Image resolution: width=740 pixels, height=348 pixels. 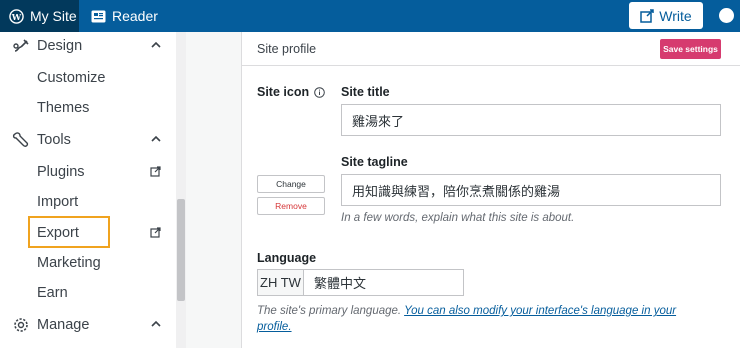 What do you see at coordinates (531, 190) in the screenshot?
I see `site-tagline-input: 用知識與練習，陪你烹煮關係的雞湯` at bounding box center [531, 190].